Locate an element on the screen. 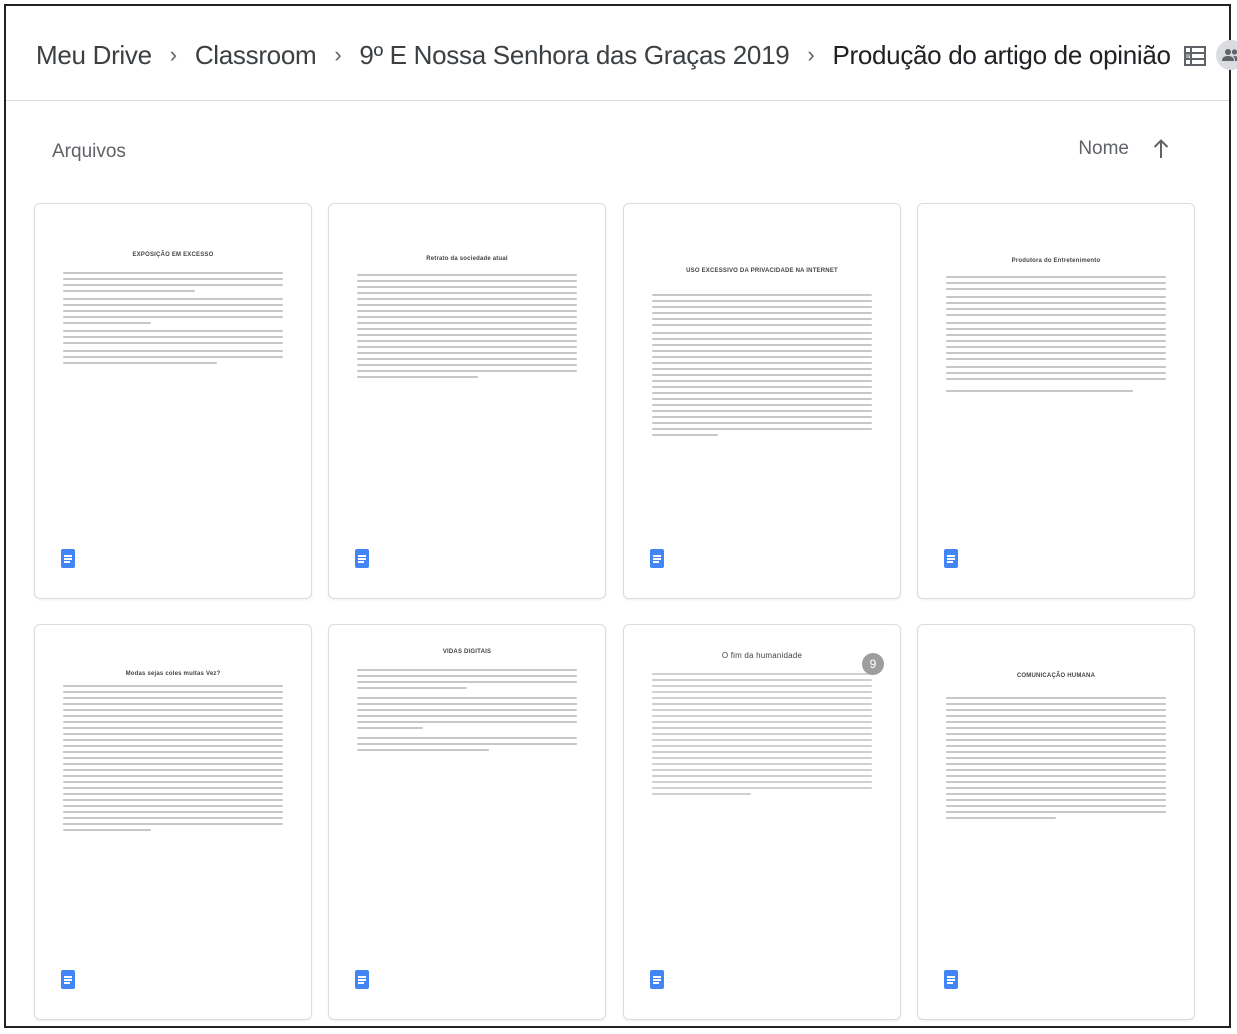 The height and width of the screenshot is (1034, 1237). file-card: O fim da humanidade 9 is located at coordinates (762, 822).